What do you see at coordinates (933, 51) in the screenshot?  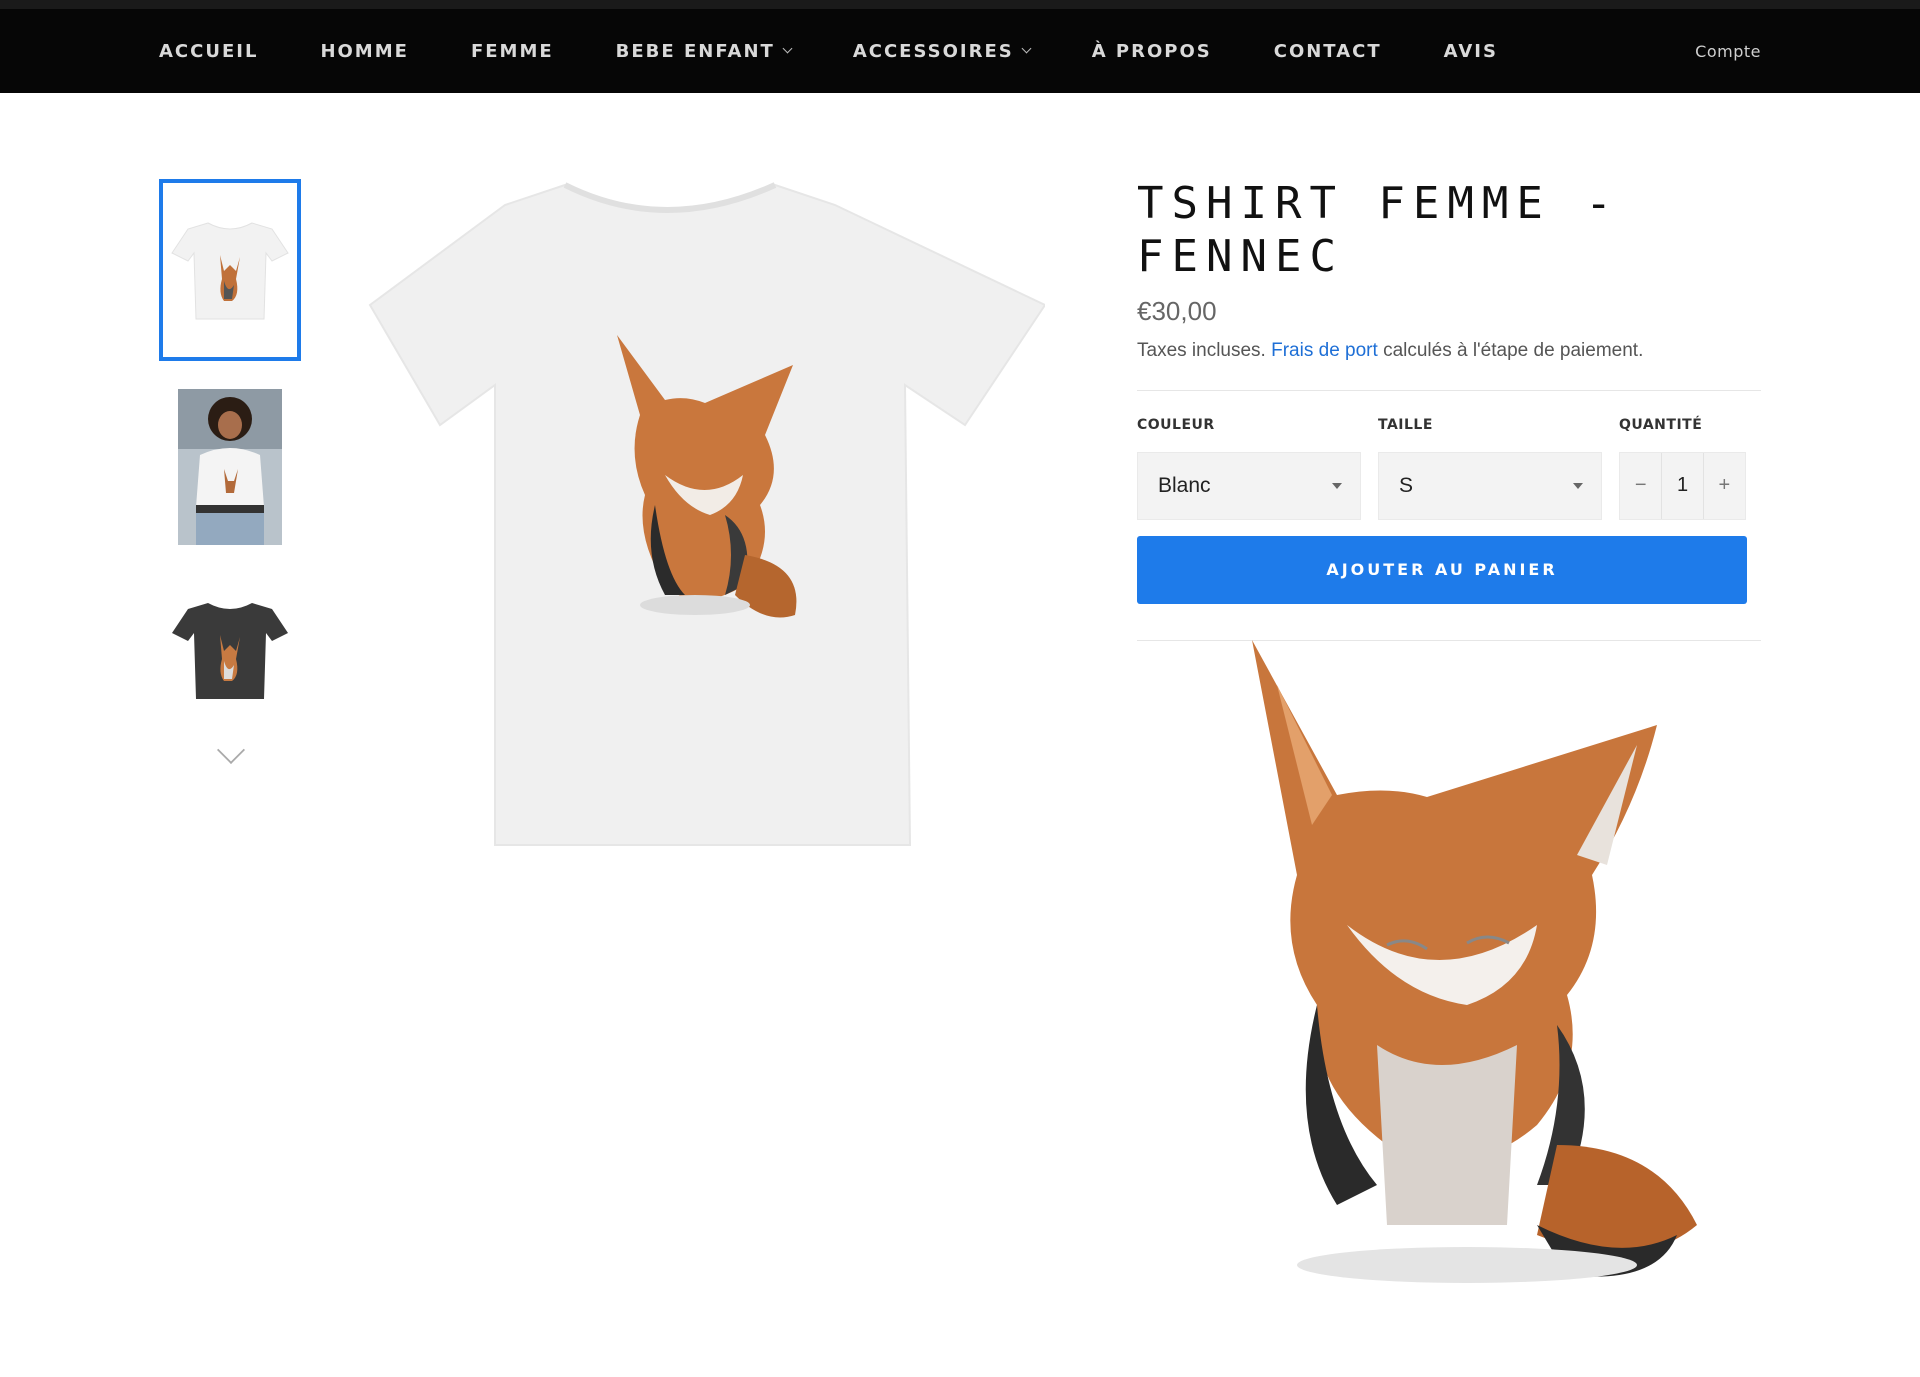 I see `nav-item-label: ACCESSOIRES` at bounding box center [933, 51].